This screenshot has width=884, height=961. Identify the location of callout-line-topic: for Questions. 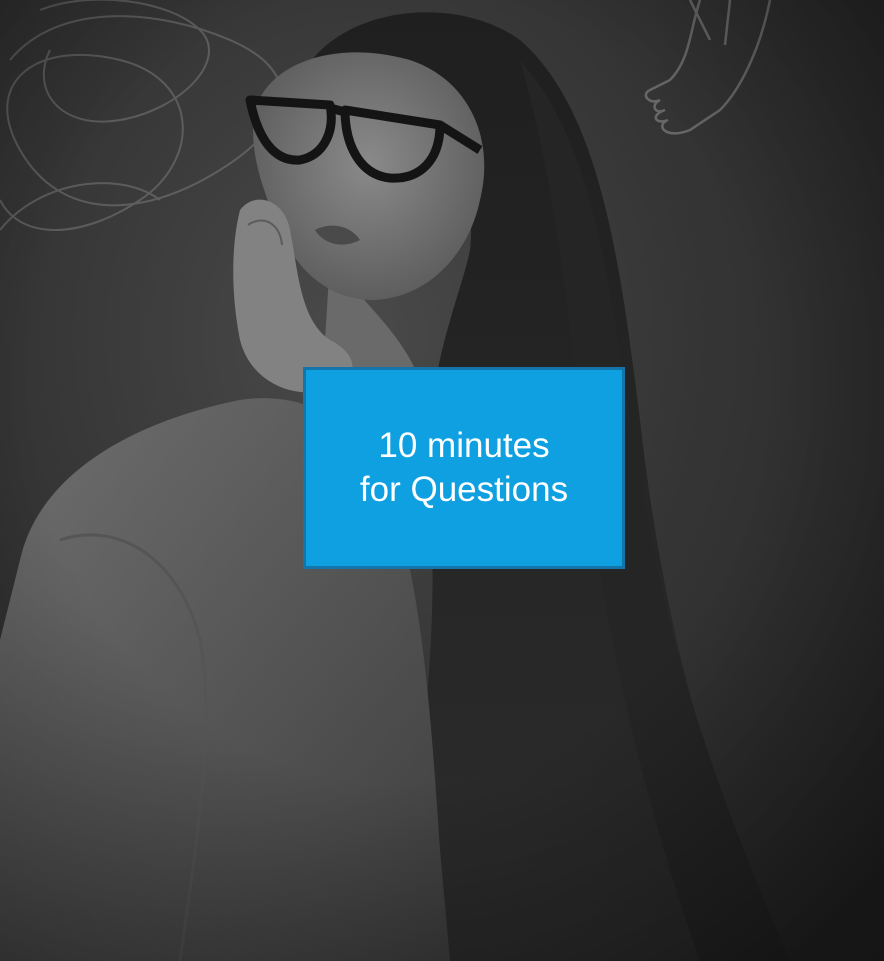
(464, 489).